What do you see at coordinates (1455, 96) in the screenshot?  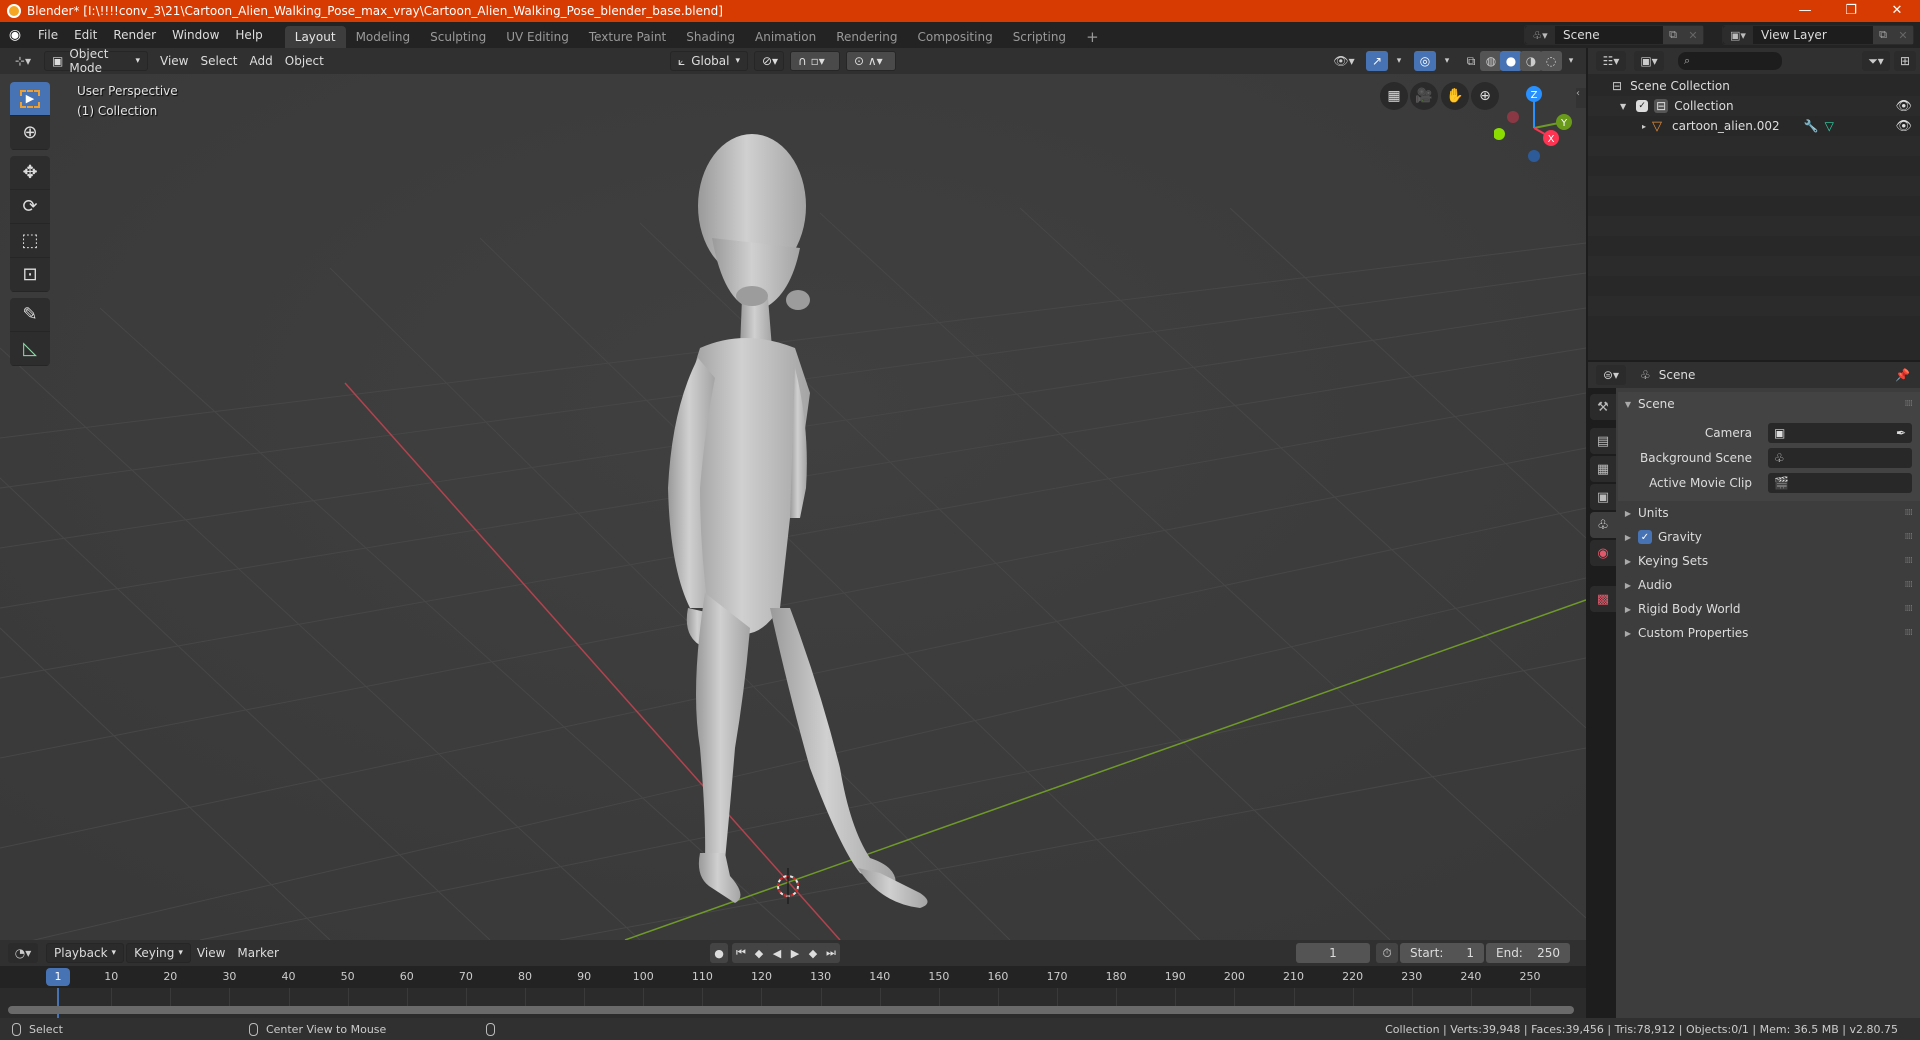 I see `pan-view-button: ✋` at bounding box center [1455, 96].